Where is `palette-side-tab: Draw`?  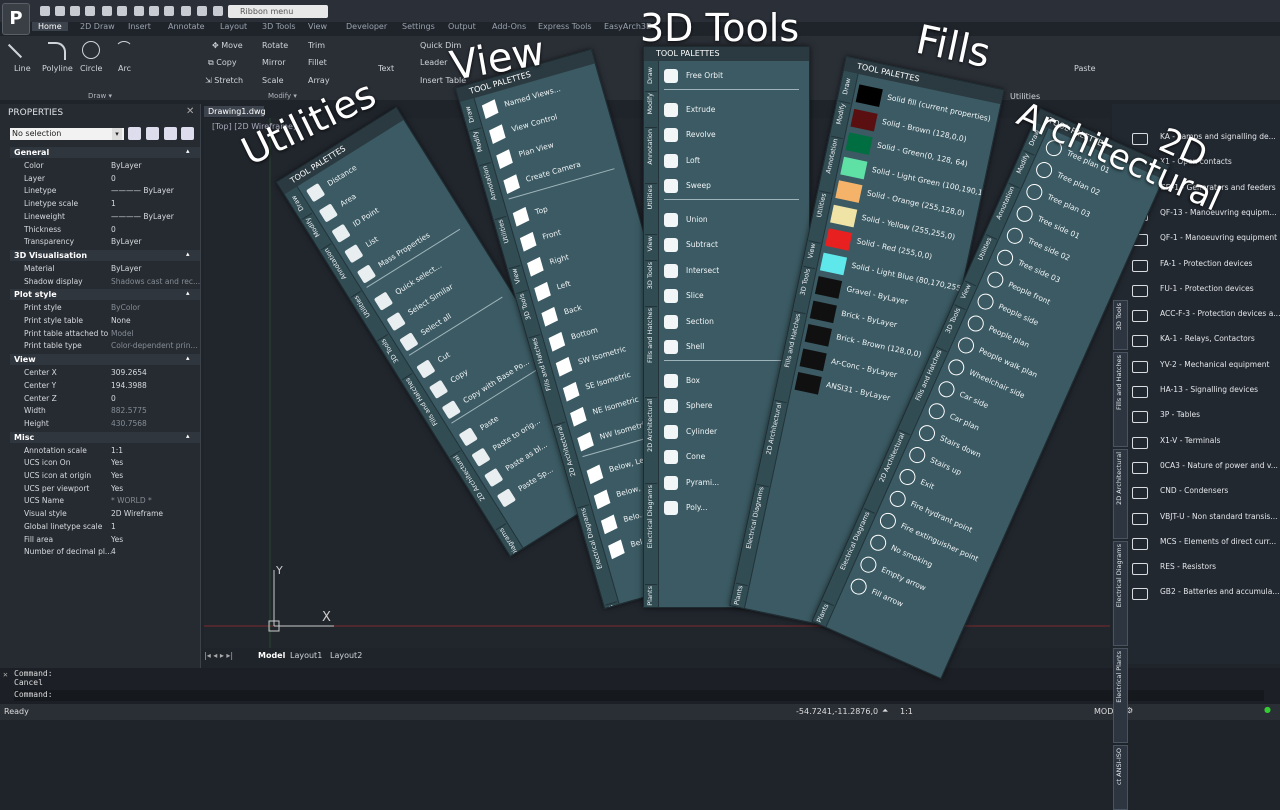 palette-side-tab: Draw is located at coordinates (651, 78).